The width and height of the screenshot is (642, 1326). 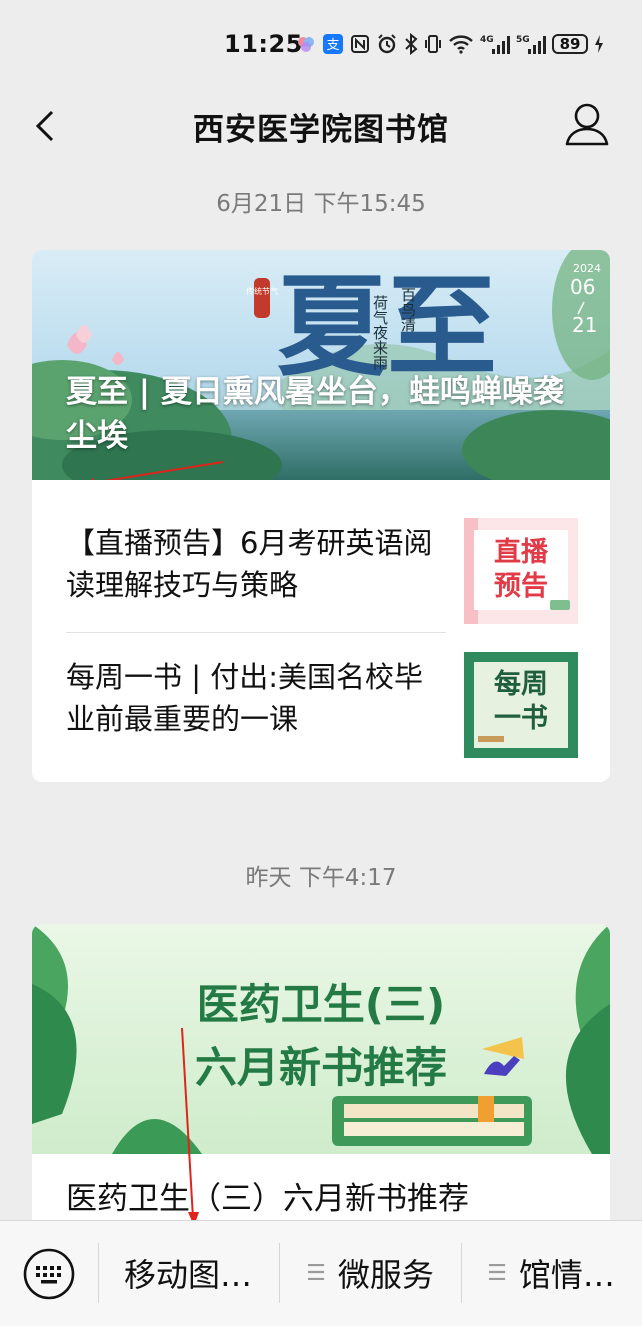 What do you see at coordinates (387, 44) in the screenshot?
I see `alarm-icon` at bounding box center [387, 44].